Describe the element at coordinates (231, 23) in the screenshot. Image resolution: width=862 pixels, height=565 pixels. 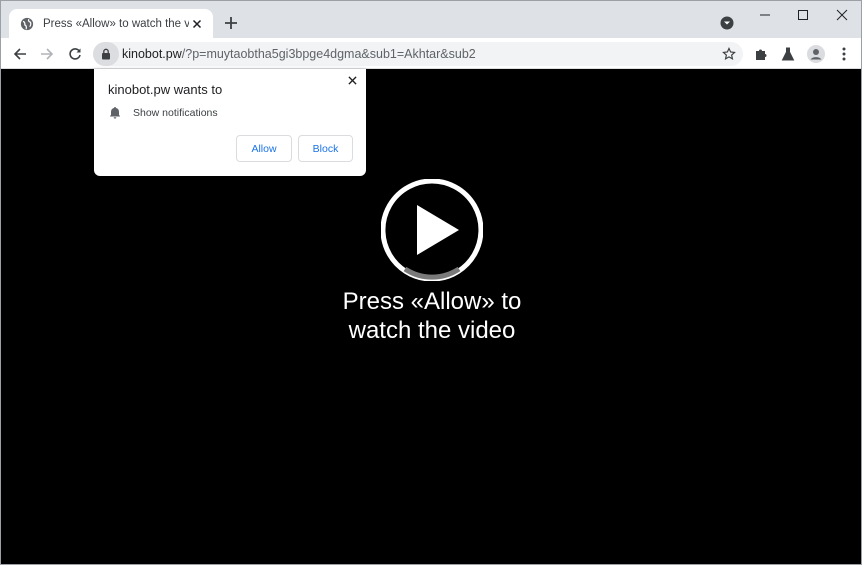
I see `new-tab-plus-icon` at that location.